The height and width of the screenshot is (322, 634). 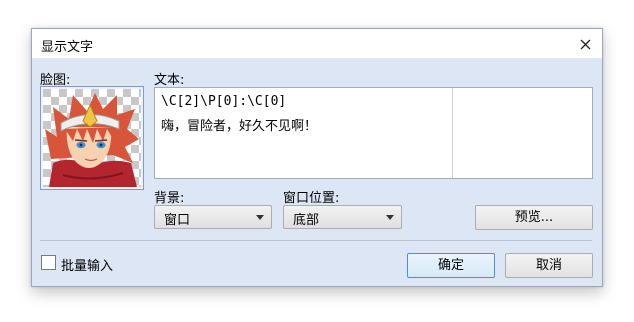 What do you see at coordinates (87, 266) in the screenshot?
I see `batch-input-label: 批量输入` at bounding box center [87, 266].